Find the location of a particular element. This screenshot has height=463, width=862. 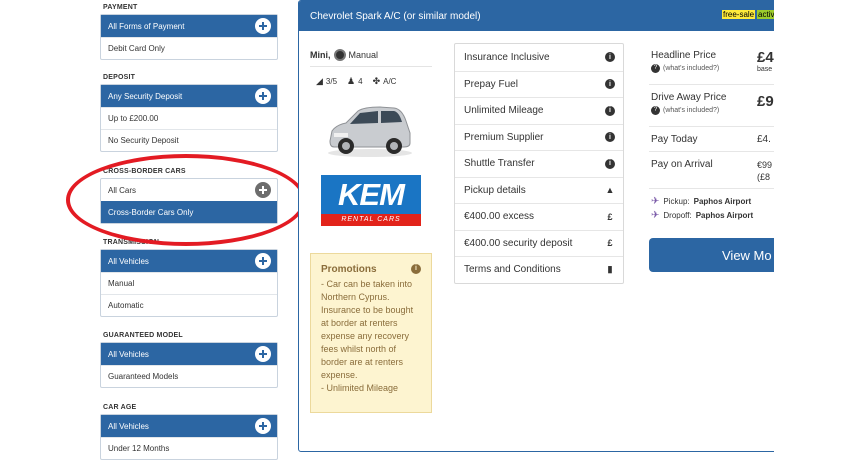

pay-on-arrival-label: Pay on Arrival is located at coordinates (682, 164).